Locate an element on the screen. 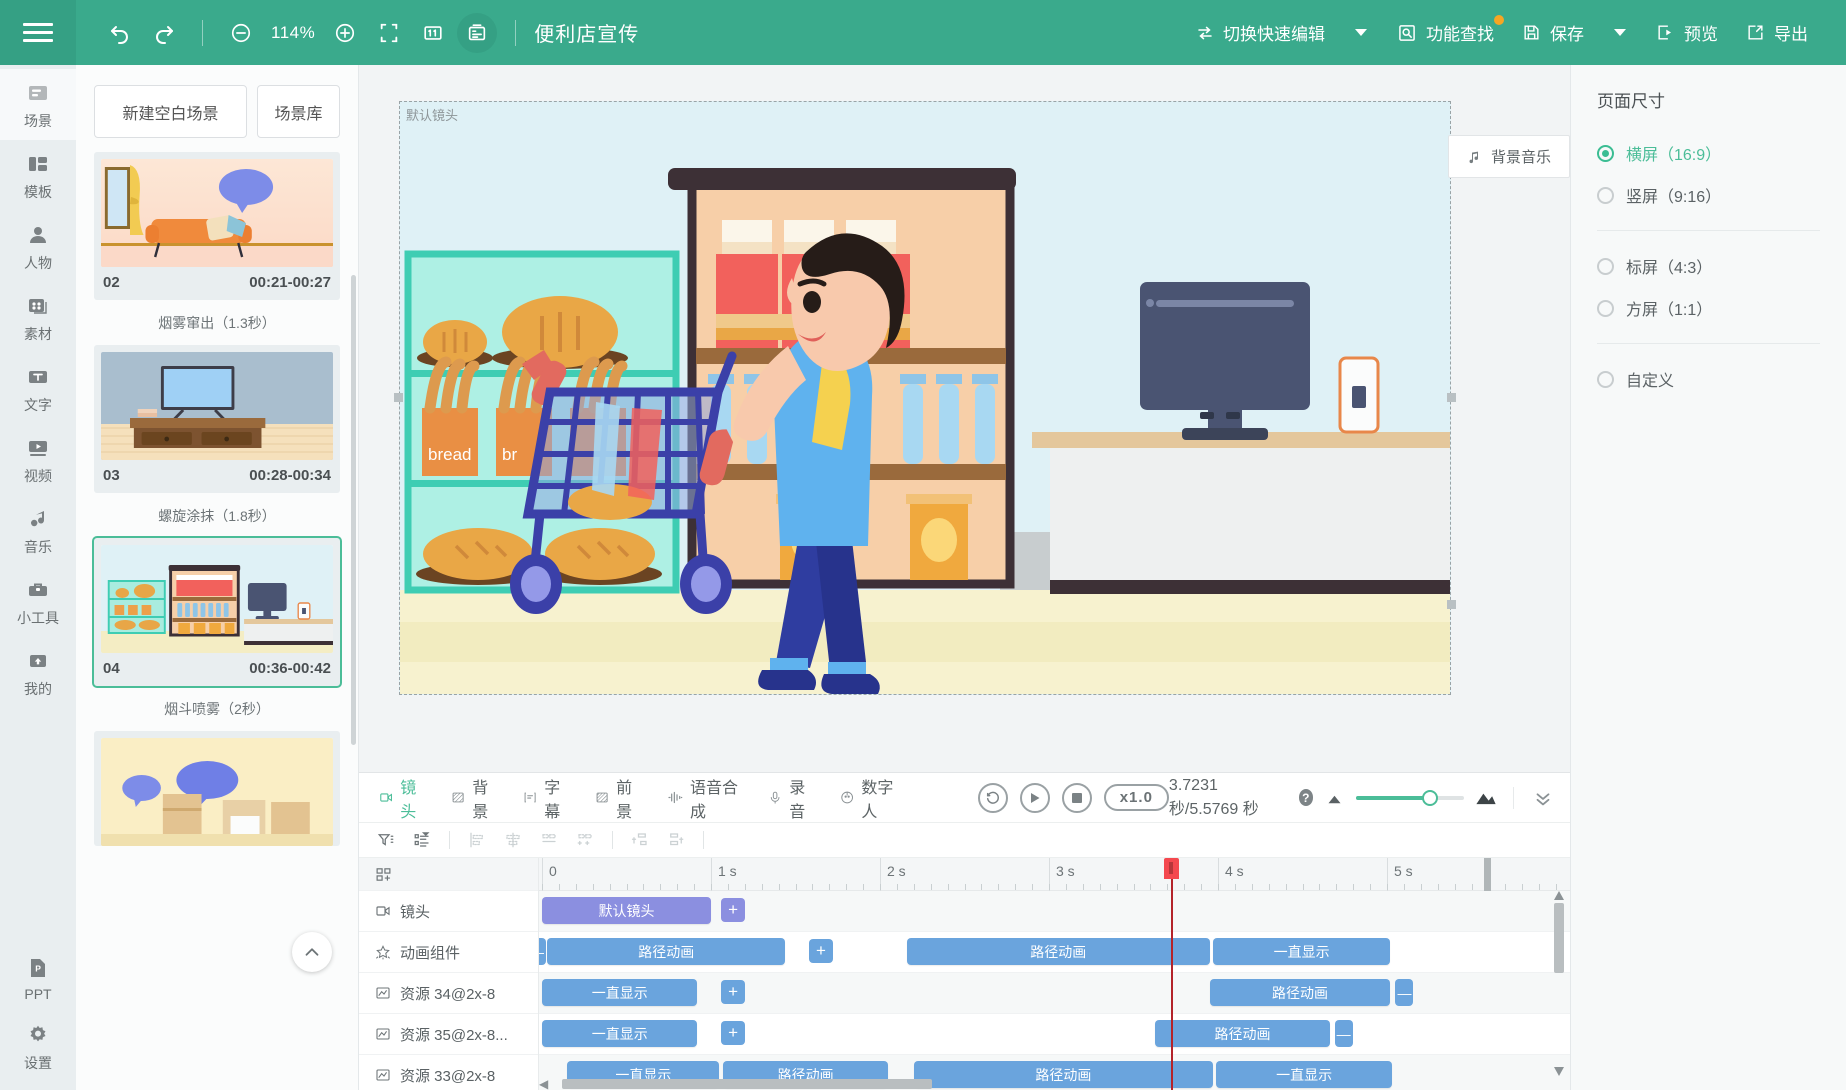 This screenshot has height=1090, width=1846. page-size-option-portrait: 竖屏（9:16） is located at coordinates (1708, 195).